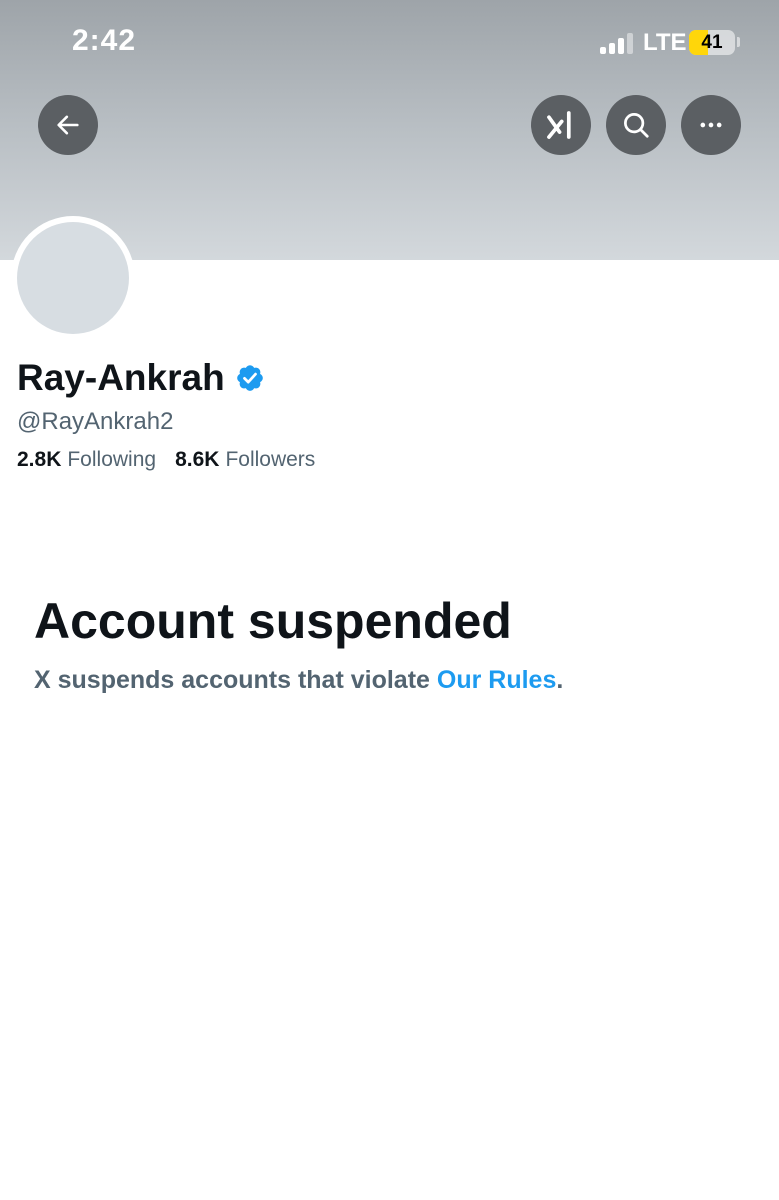 This screenshot has height=1200, width=779. I want to click on avatar, so click(73, 278).